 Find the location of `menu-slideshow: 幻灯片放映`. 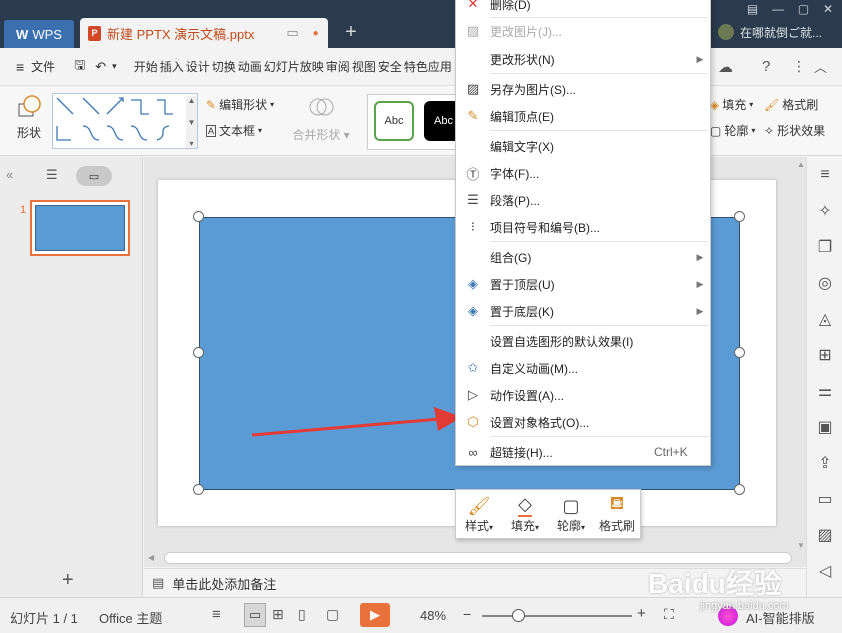

menu-slideshow: 幻灯片放映 is located at coordinates (294, 66).